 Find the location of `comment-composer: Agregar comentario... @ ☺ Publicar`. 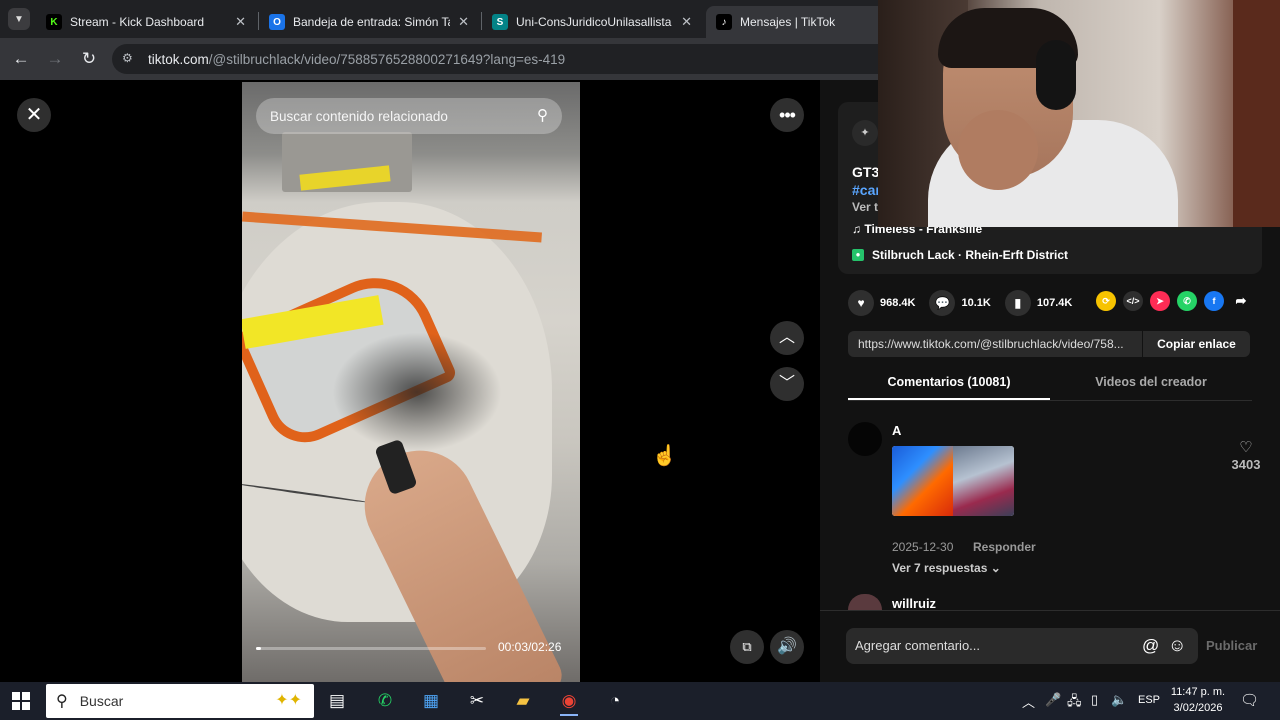

comment-composer: Agregar comentario... @ ☺ Publicar is located at coordinates (1050, 646).